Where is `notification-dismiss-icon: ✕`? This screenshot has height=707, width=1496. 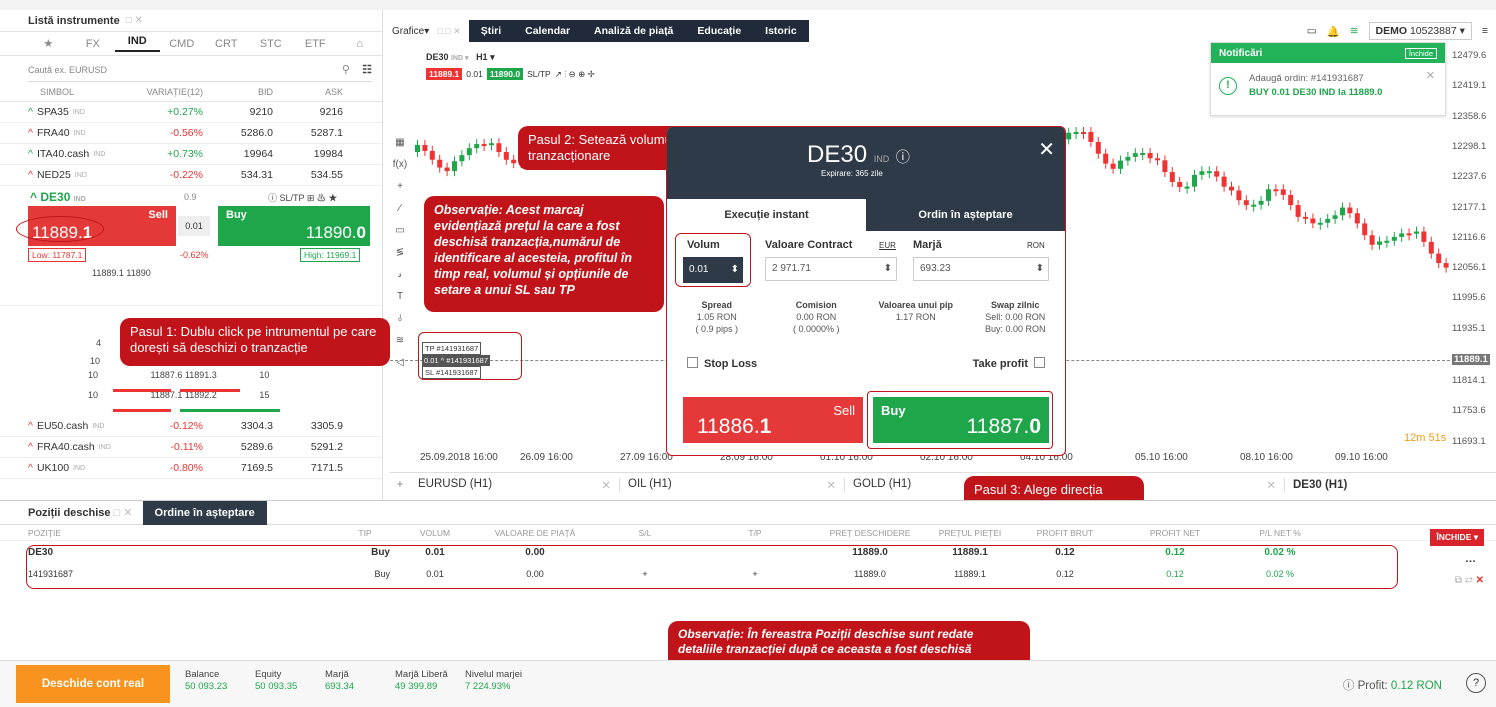
notification-dismiss-icon: ✕ is located at coordinates (1430, 75).